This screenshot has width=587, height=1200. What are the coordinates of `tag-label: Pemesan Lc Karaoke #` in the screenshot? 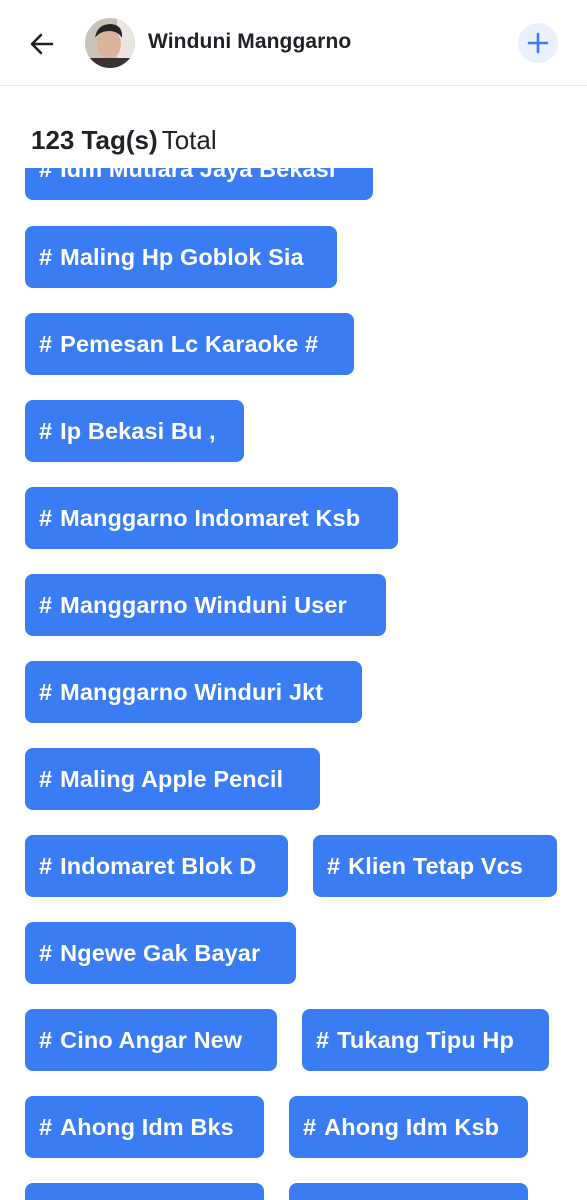 It's located at (189, 343).